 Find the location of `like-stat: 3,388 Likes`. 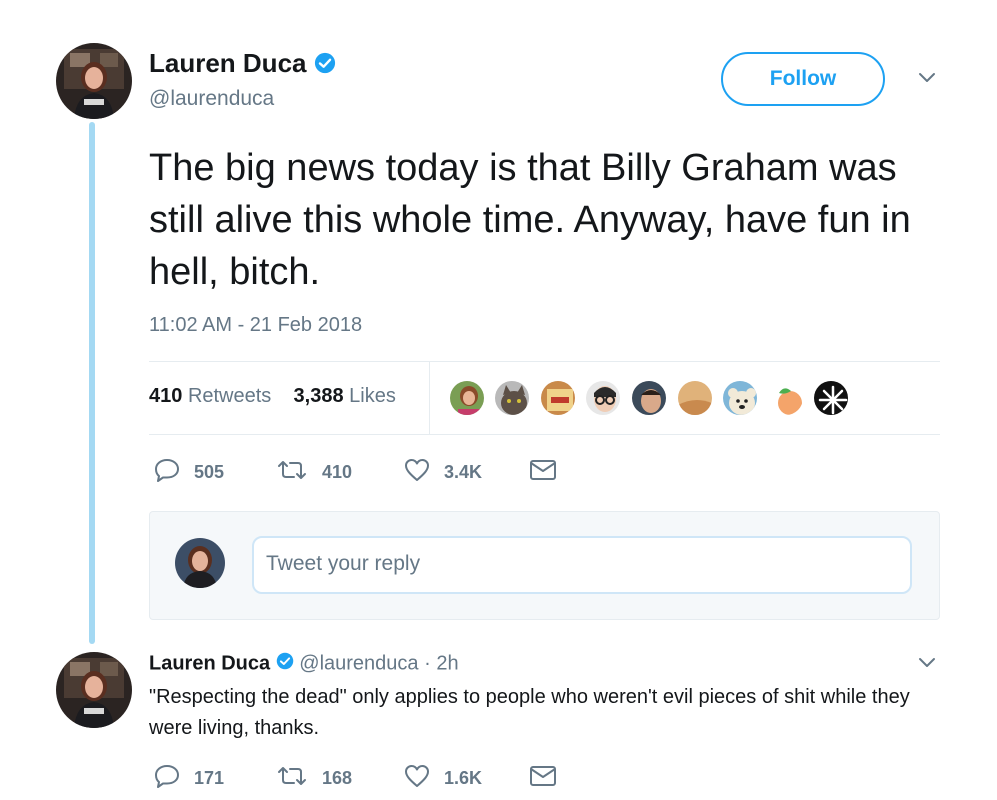

like-stat: 3,388 Likes is located at coordinates (345, 396).